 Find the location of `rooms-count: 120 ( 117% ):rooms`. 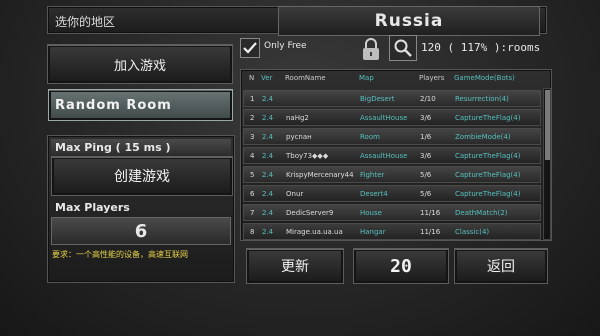

rooms-count: 120 ( 117% ):rooms is located at coordinates (481, 47).